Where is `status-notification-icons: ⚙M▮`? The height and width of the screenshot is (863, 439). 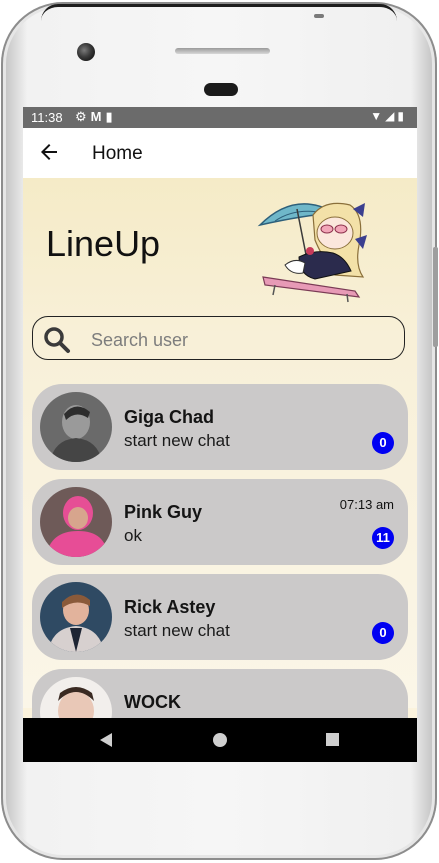
status-notification-icons: ⚙M▮ is located at coordinates (96, 117).